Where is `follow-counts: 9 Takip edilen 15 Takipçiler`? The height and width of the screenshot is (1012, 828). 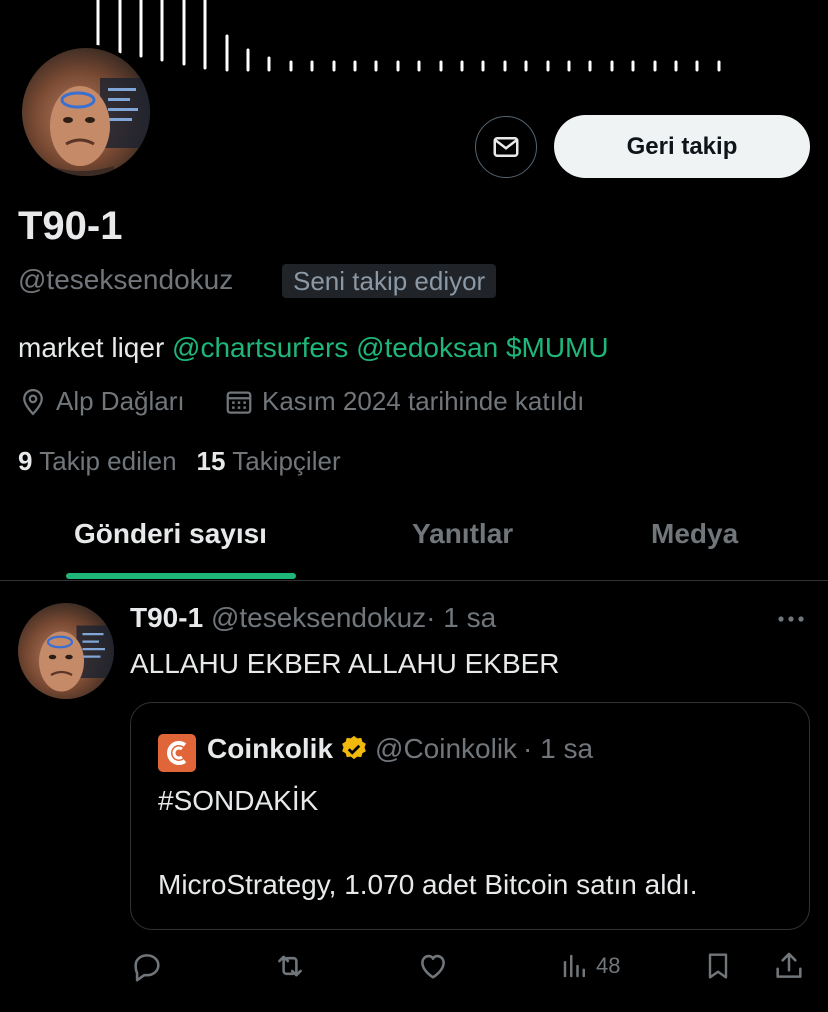 follow-counts: 9 Takip edilen 15 Takipçiler is located at coordinates (179, 461).